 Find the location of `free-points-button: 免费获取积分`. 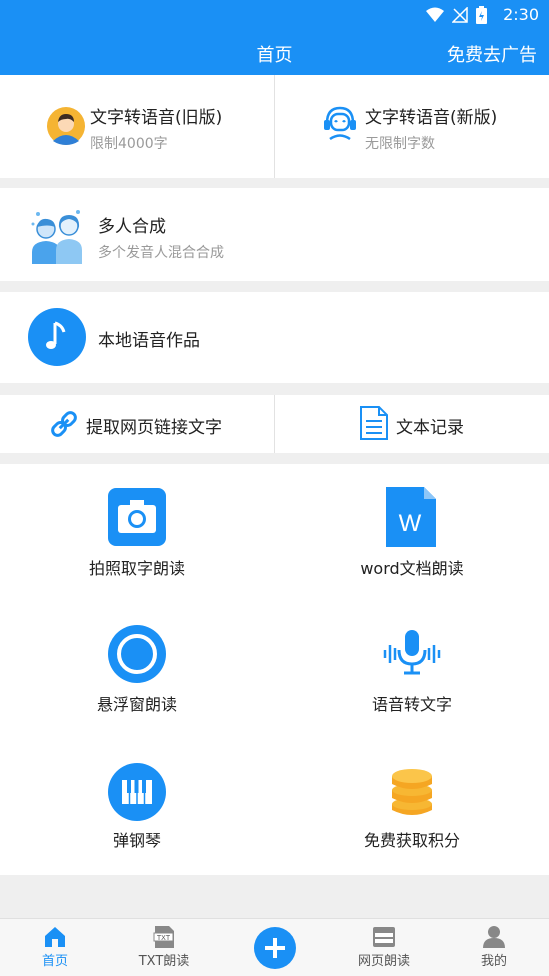

free-points-button: 免费获取积分 is located at coordinates (412, 809).